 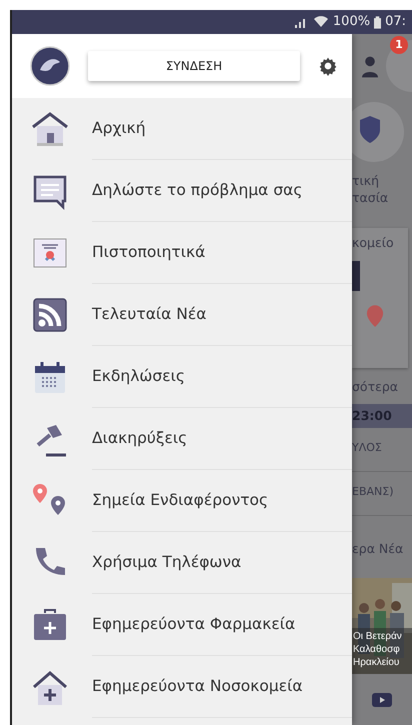 What do you see at coordinates (371, 197) in the screenshot?
I see `service-label: τασία` at bounding box center [371, 197].